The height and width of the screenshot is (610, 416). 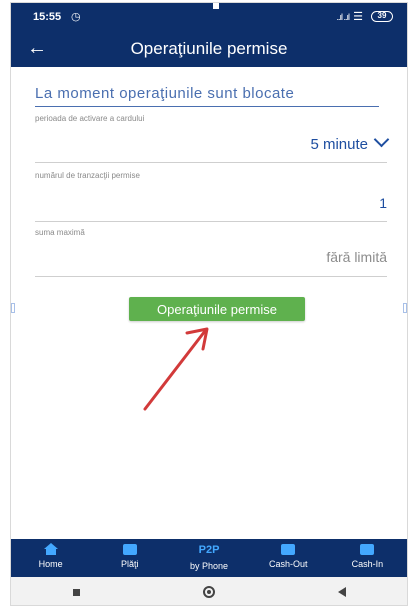 What do you see at coordinates (129, 549) in the screenshot?
I see `card-icon` at bounding box center [129, 549].